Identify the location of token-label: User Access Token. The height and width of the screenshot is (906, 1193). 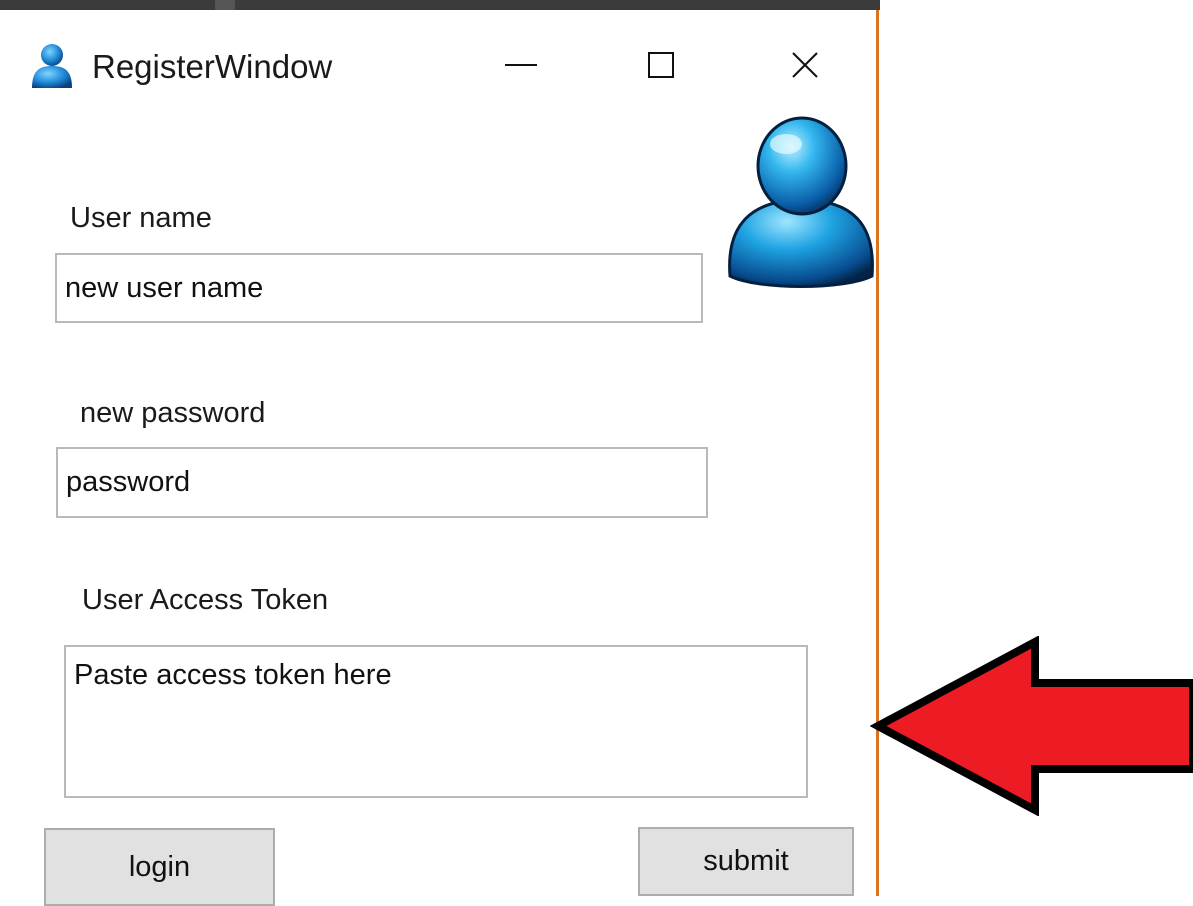
(205, 600).